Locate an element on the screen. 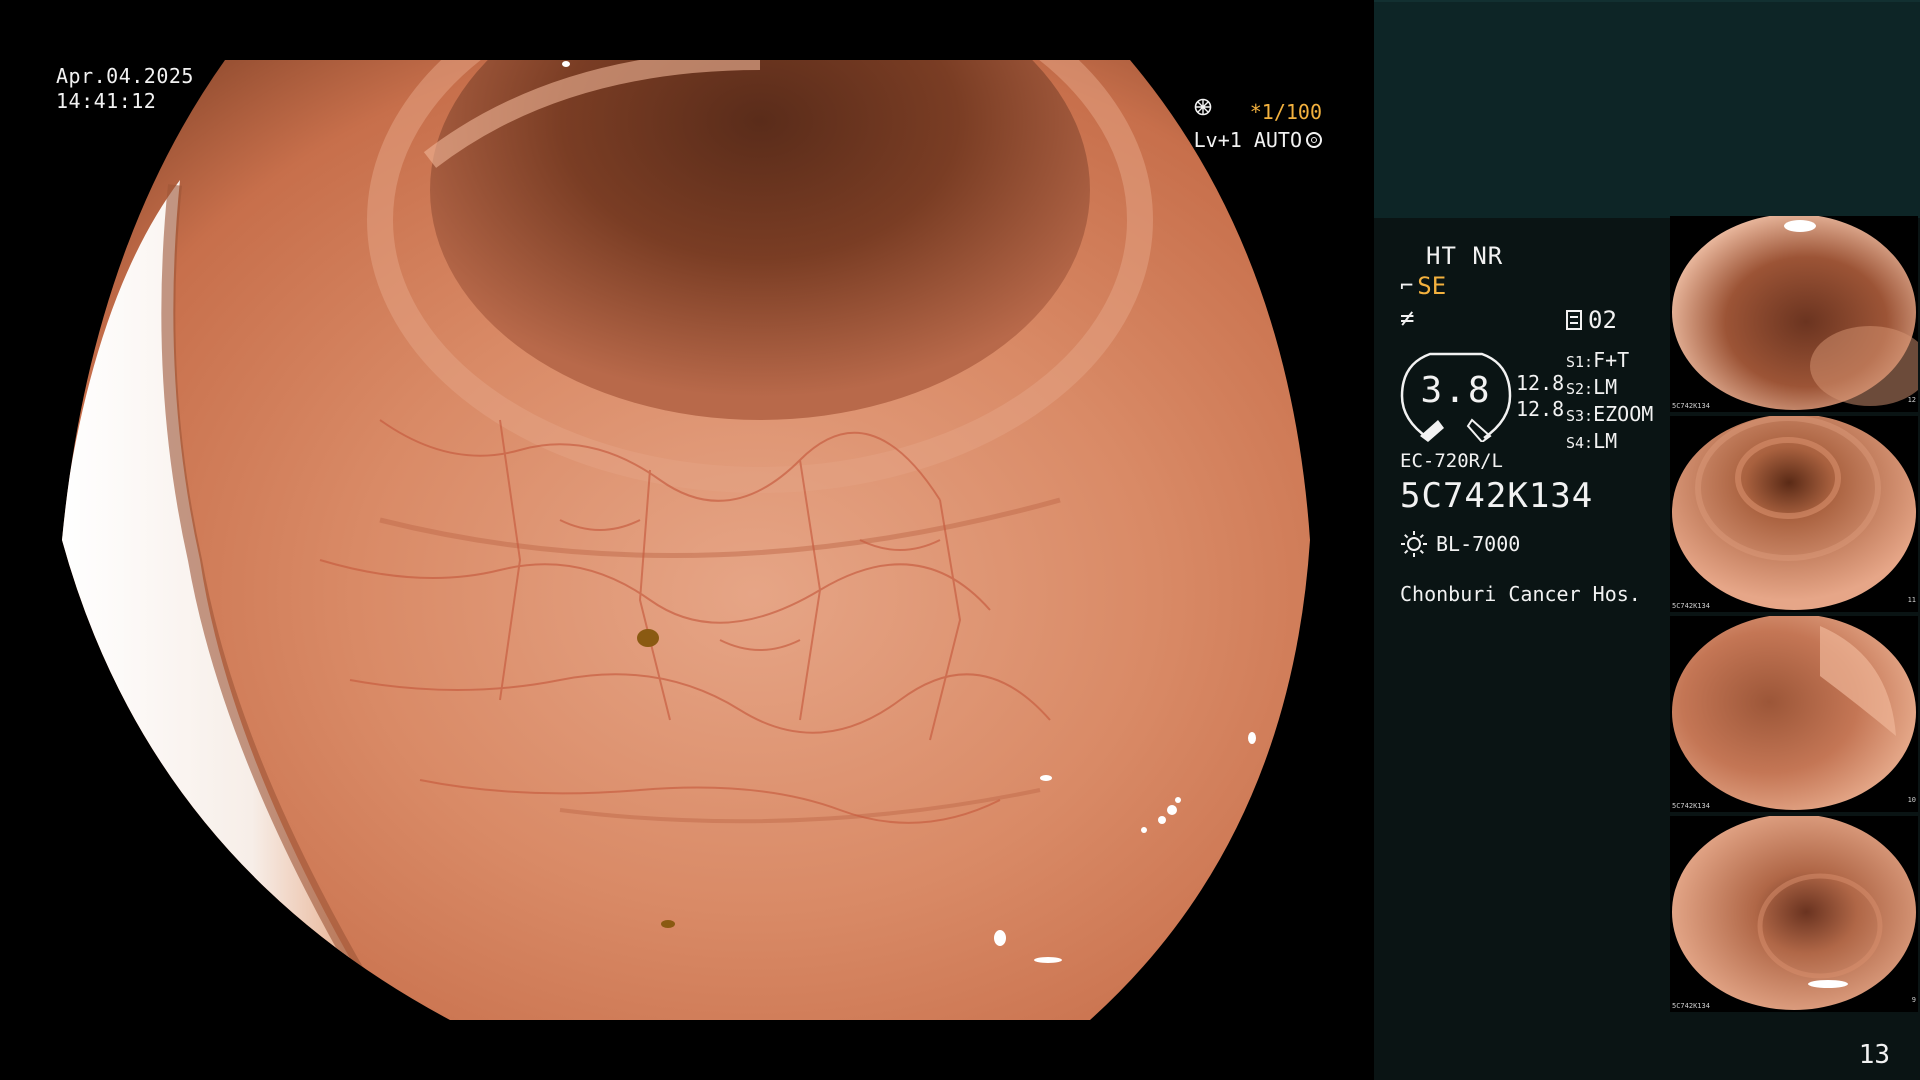 The height and width of the screenshot is (1080, 1920). date-text: Apr.04.2025 is located at coordinates (125, 76).